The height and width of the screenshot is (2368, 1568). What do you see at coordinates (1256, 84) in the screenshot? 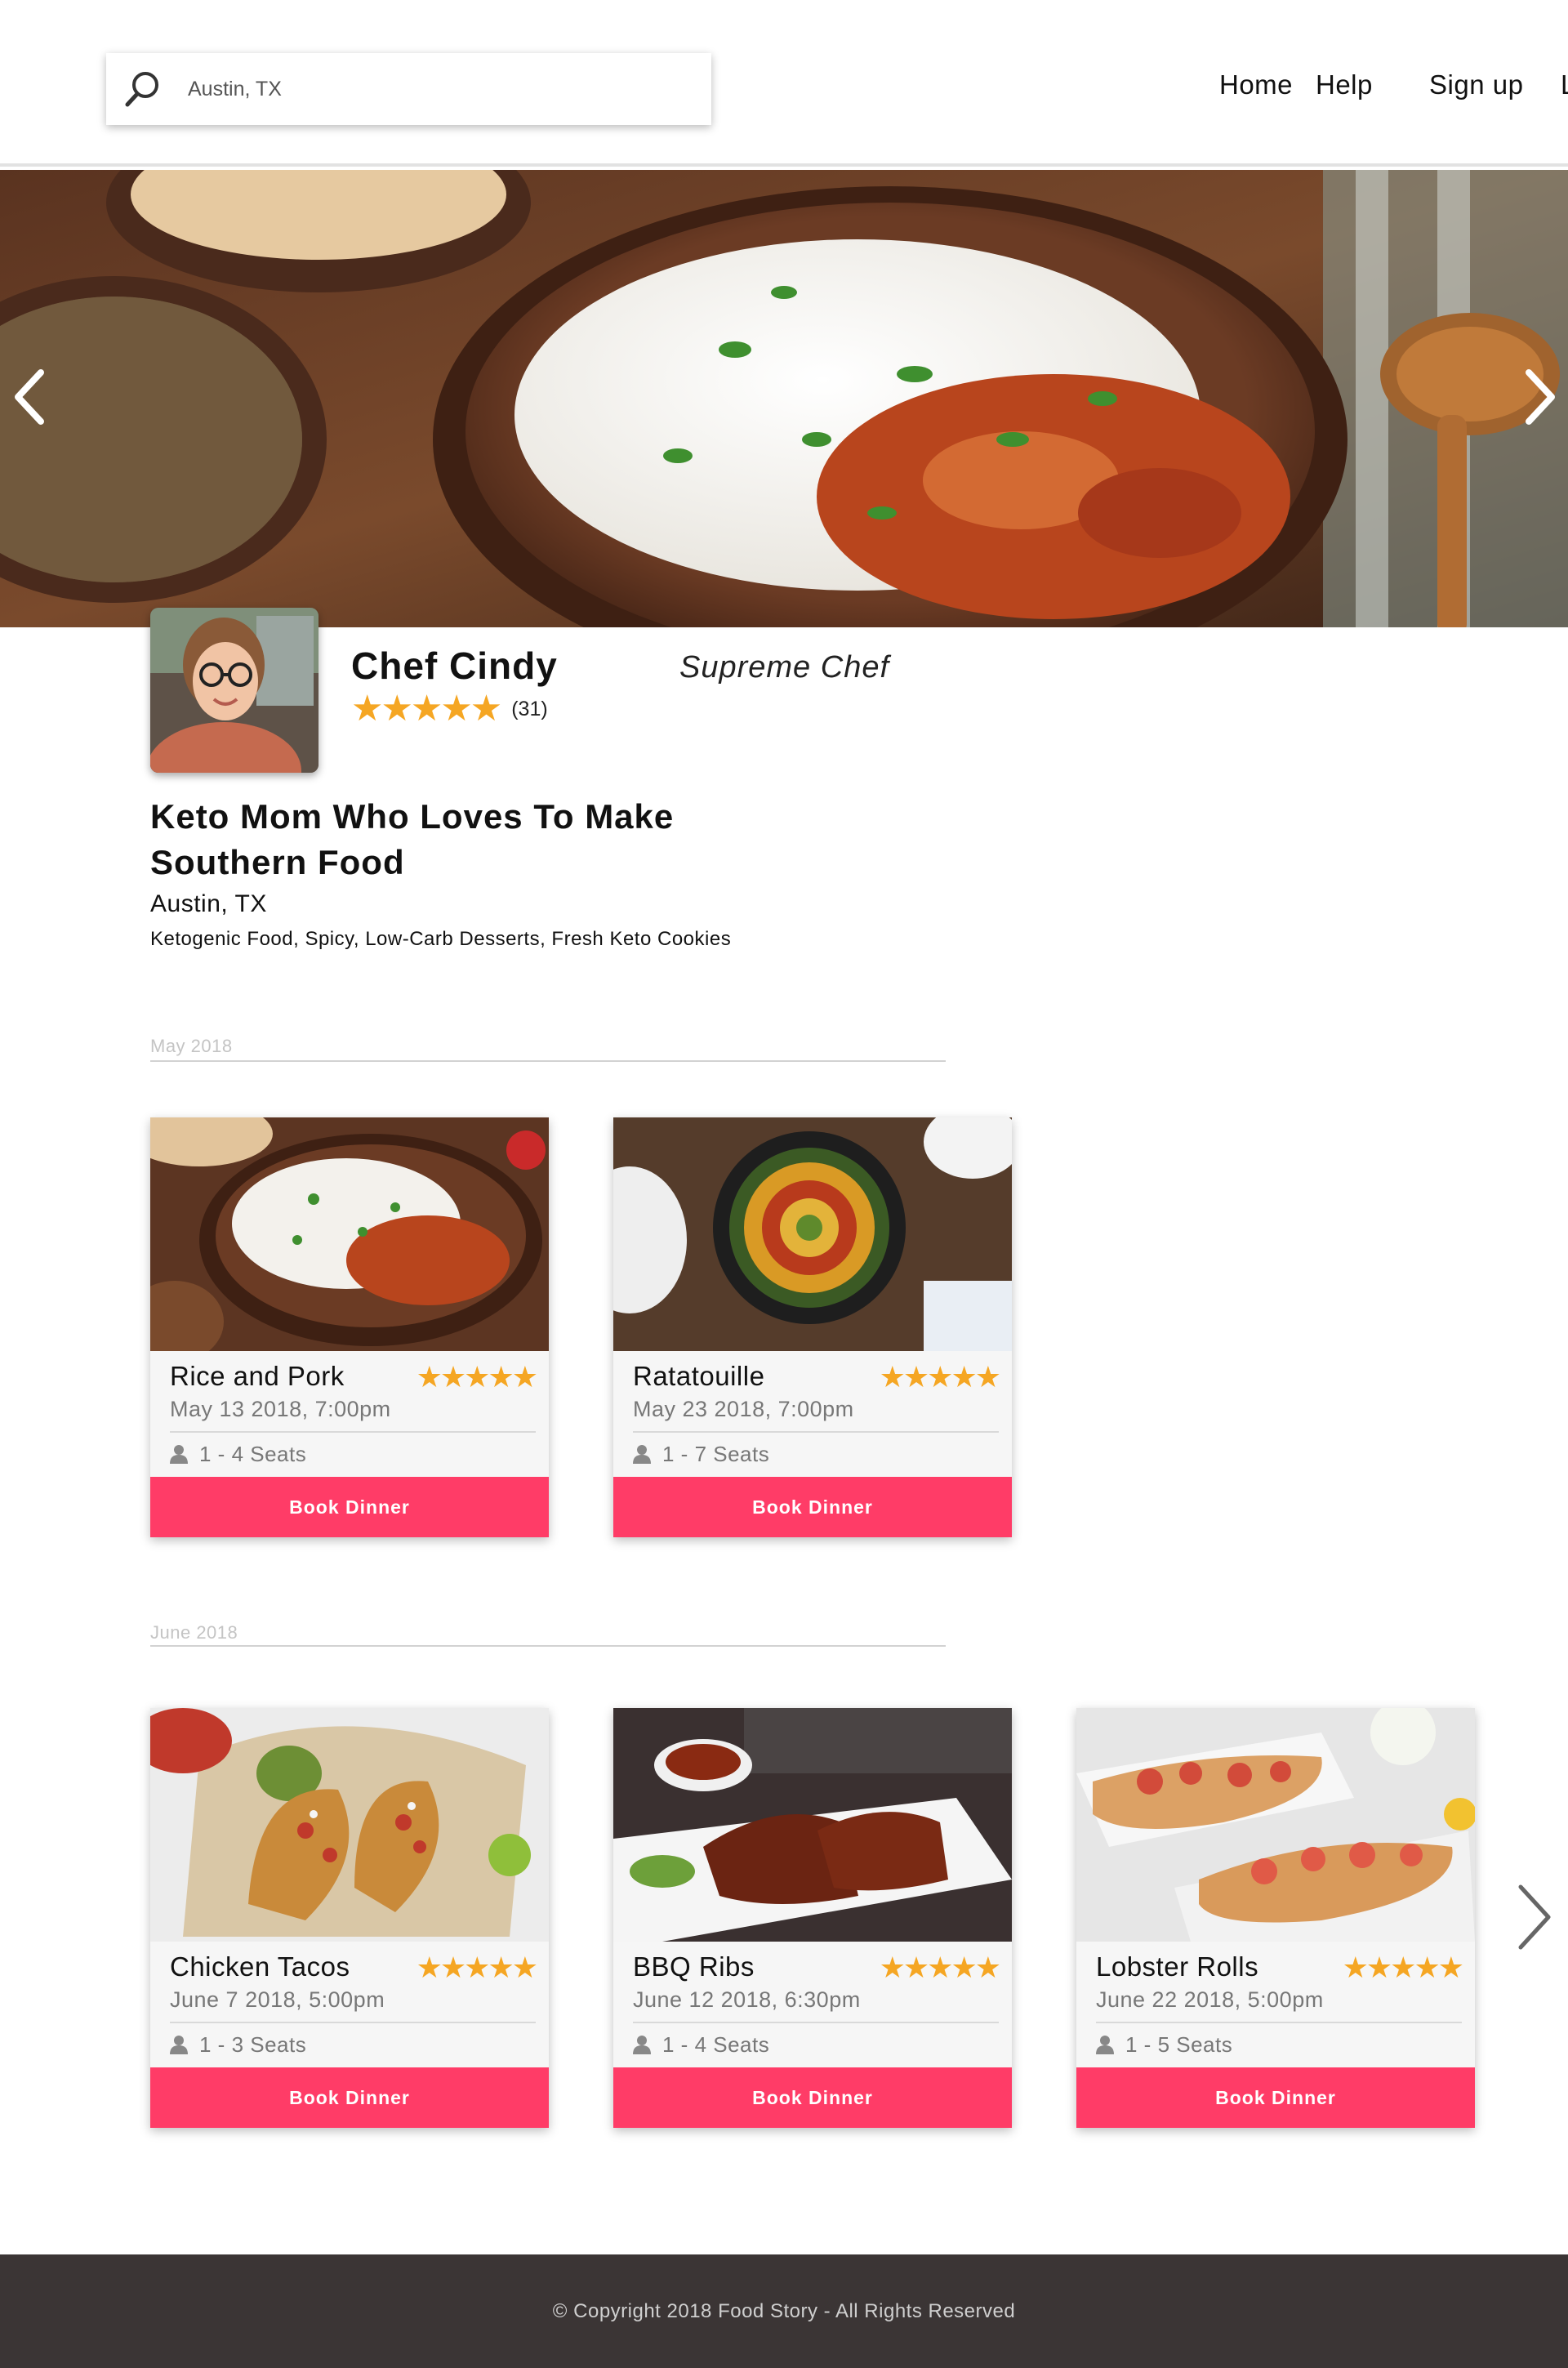
I see `nav-home: Home` at bounding box center [1256, 84].